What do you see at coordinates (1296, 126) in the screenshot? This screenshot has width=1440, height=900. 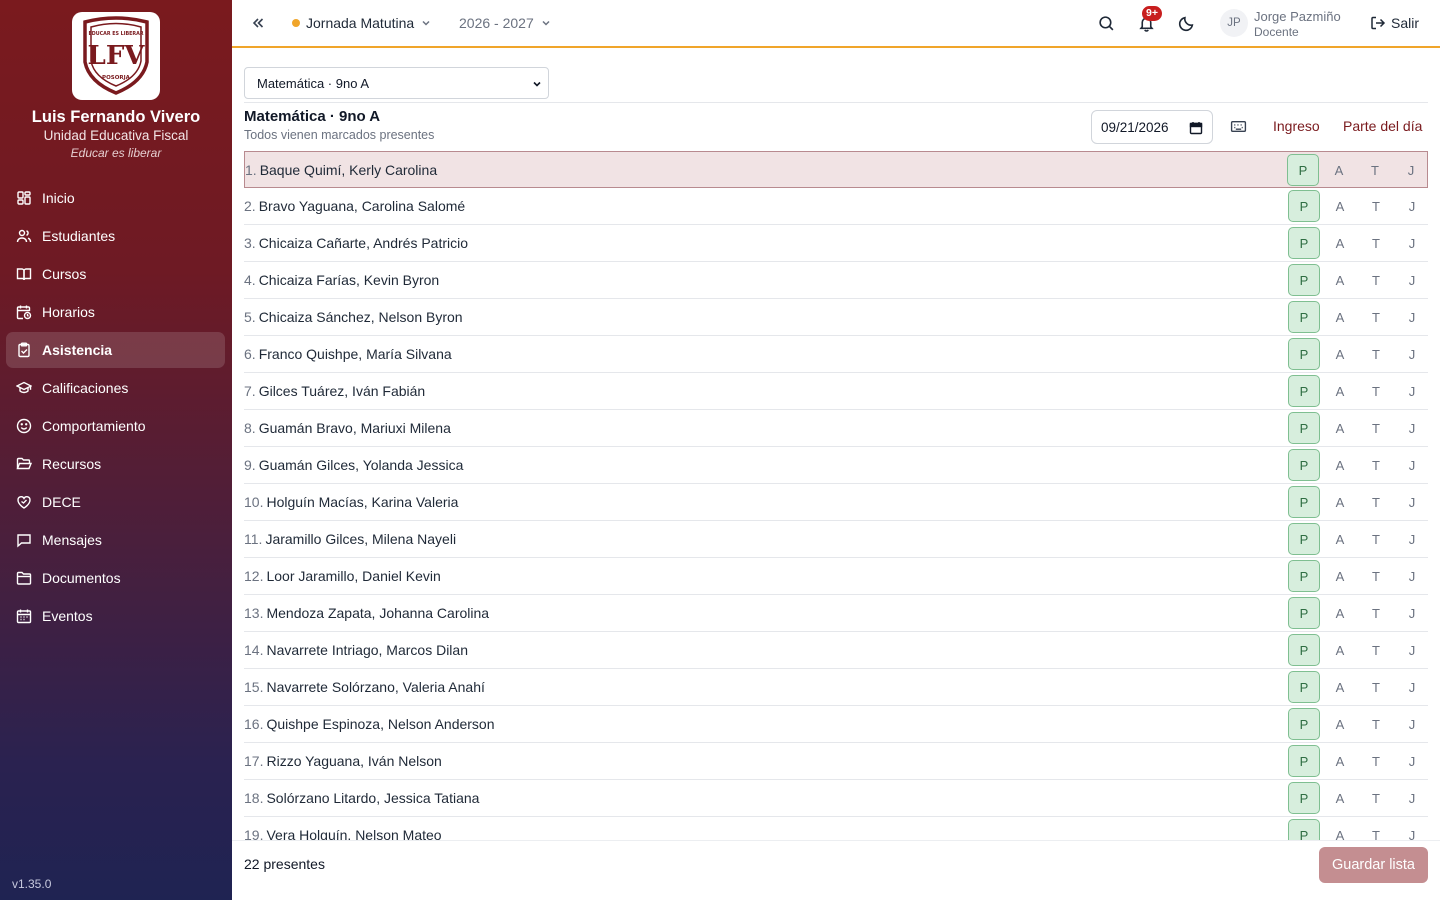 I see `ingreso-button: Ingreso` at bounding box center [1296, 126].